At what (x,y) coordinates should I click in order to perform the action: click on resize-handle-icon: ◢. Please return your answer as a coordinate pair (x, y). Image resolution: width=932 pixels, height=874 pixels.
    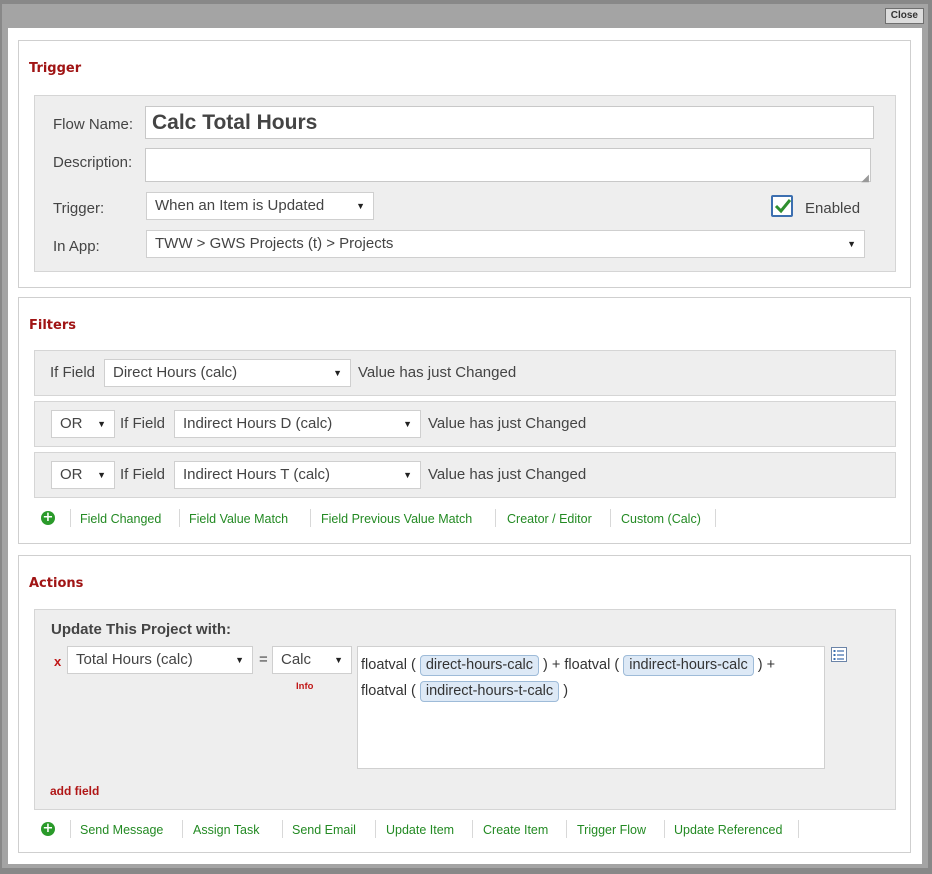
    Looking at the image, I should click on (865, 178).